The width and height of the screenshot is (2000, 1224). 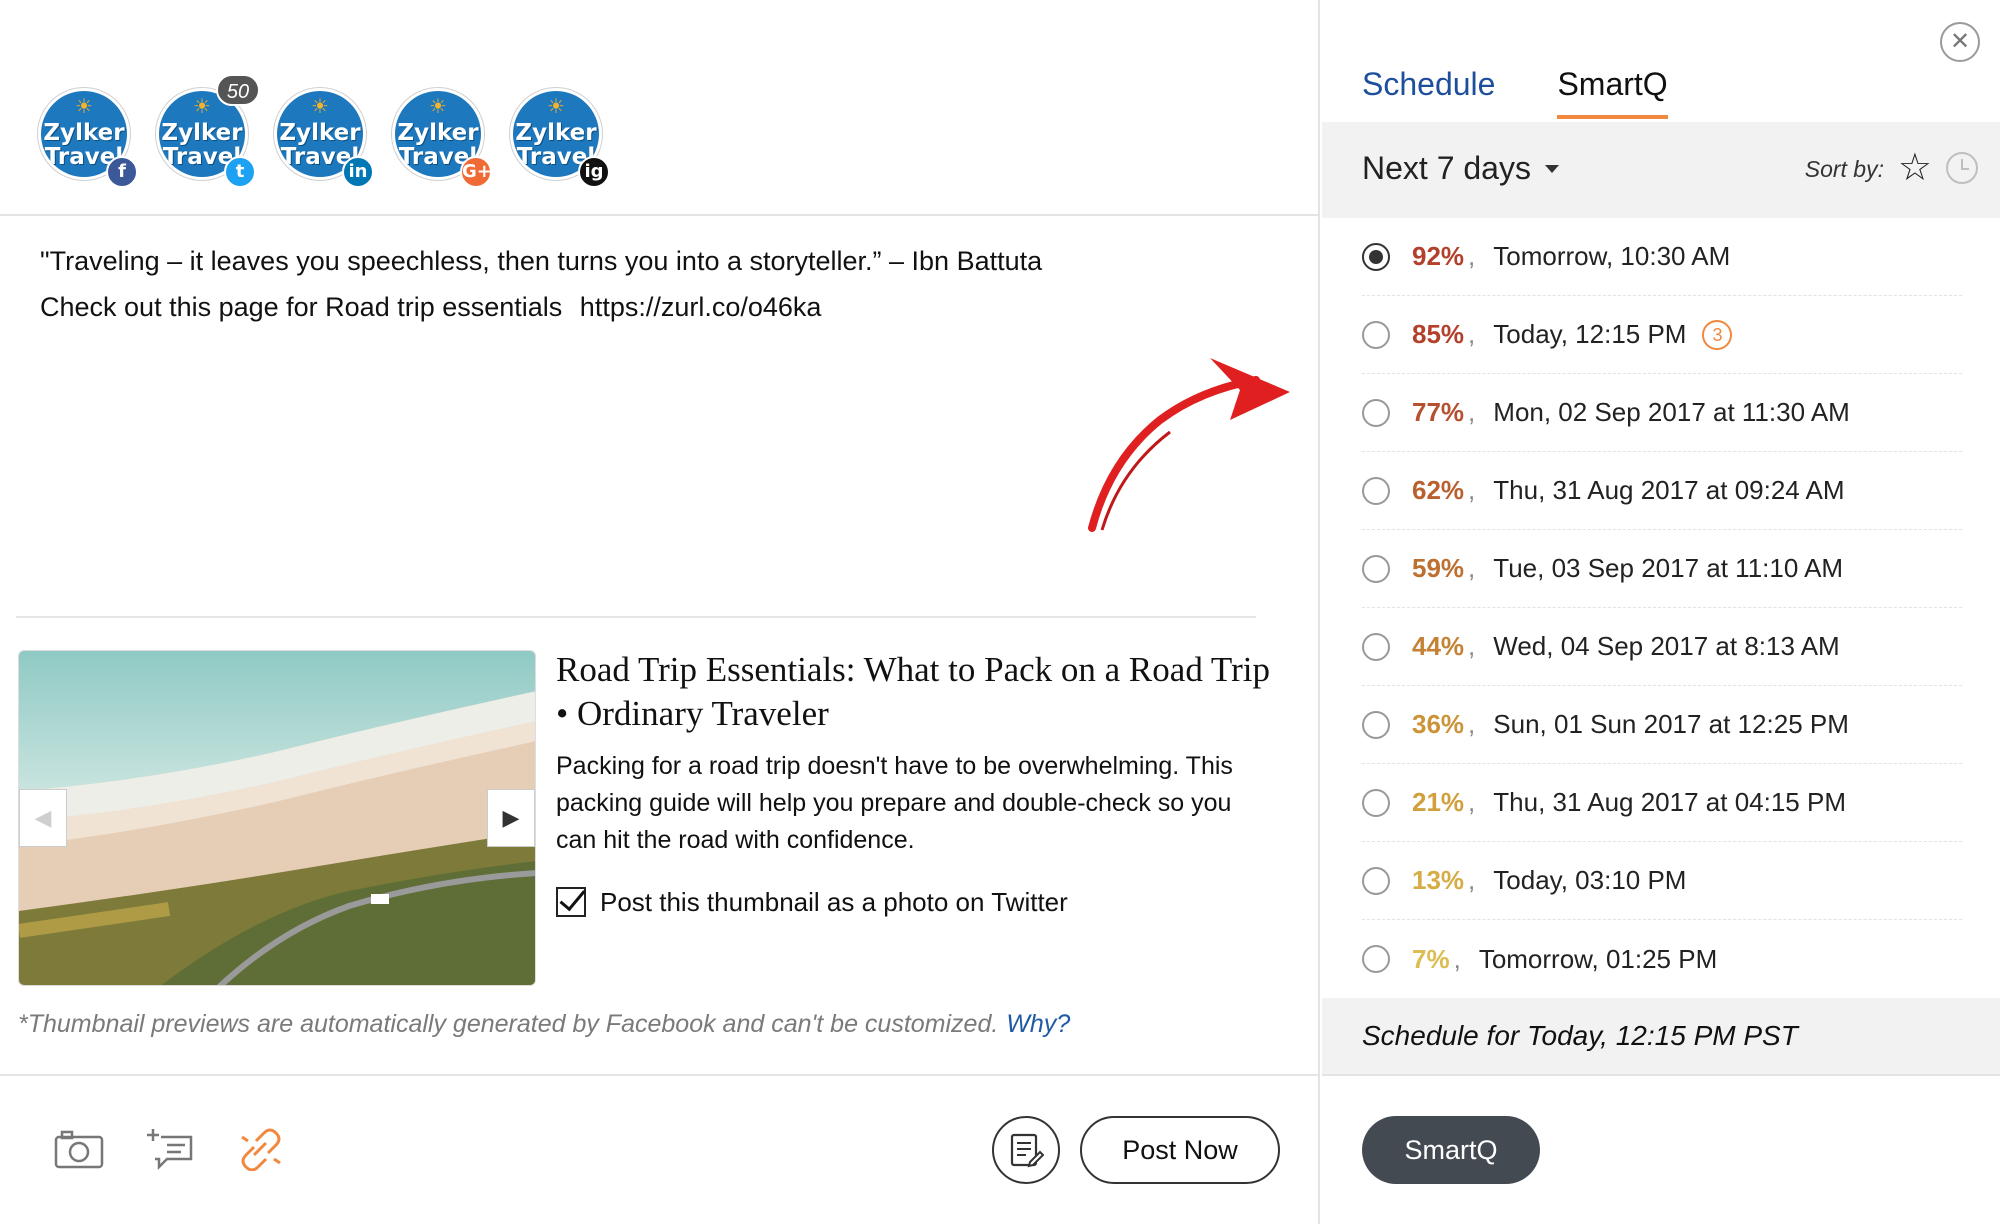 What do you see at coordinates (1717, 334) in the screenshot?
I see `scheduled-count-badge: 3` at bounding box center [1717, 334].